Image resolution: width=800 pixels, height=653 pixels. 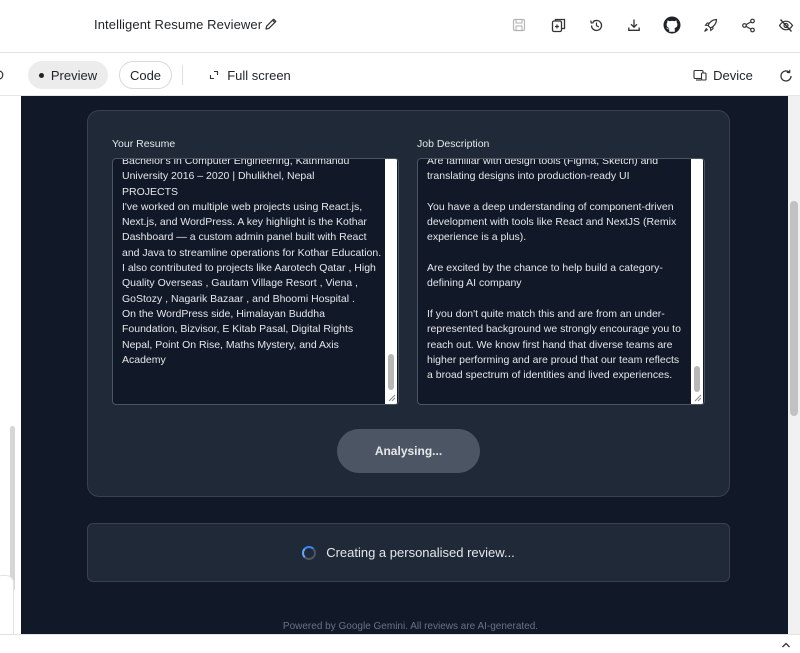 What do you see at coordinates (634, 25) in the screenshot?
I see `download-icon` at bounding box center [634, 25].